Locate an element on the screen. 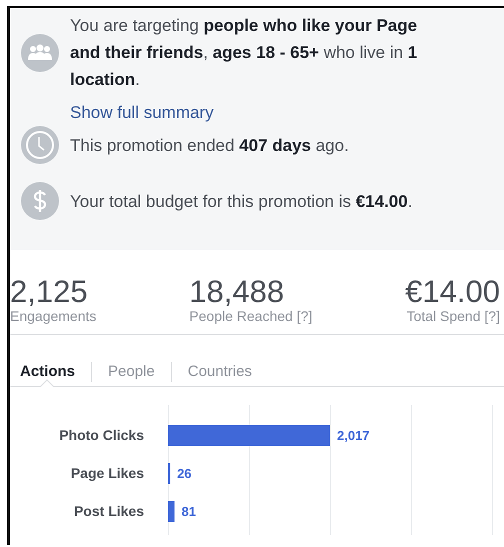 The height and width of the screenshot is (547, 504). clock-icon is located at coordinates (40, 145).